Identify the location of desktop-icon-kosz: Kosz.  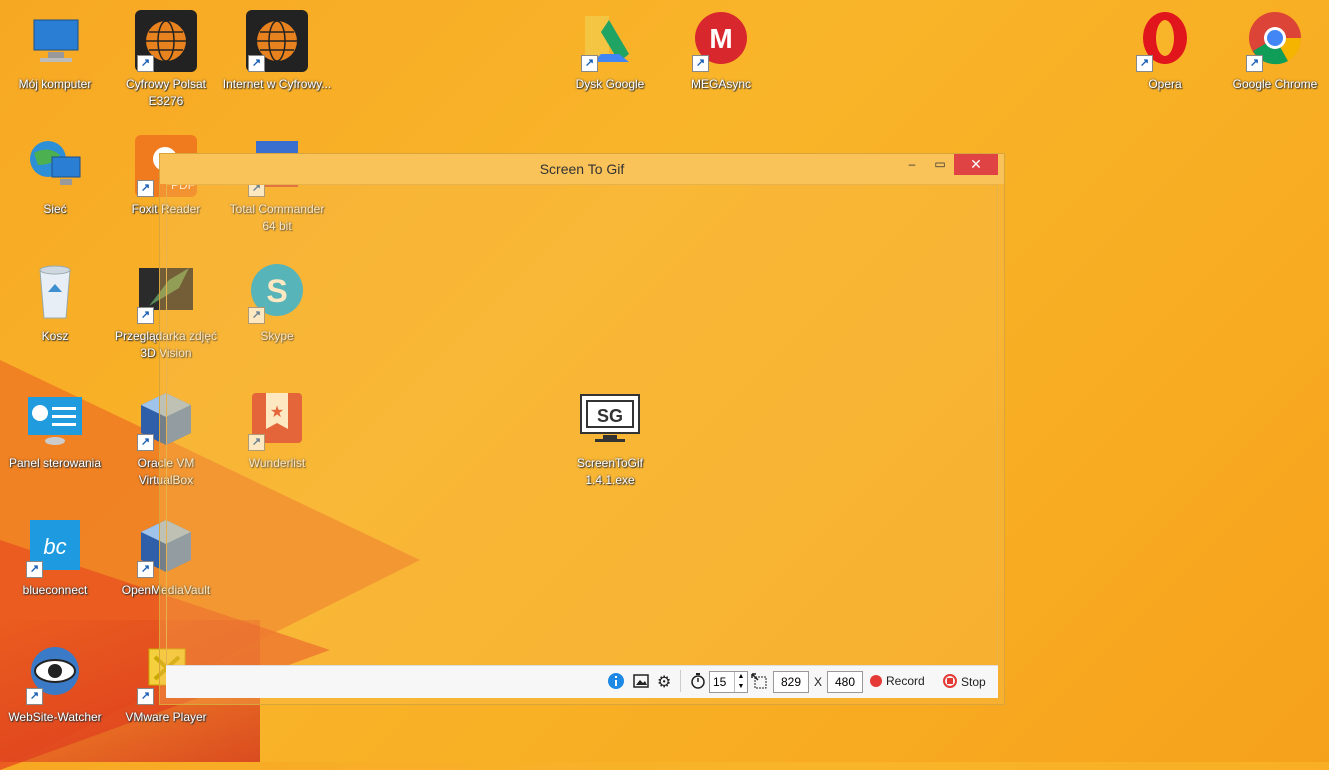
(55, 303).